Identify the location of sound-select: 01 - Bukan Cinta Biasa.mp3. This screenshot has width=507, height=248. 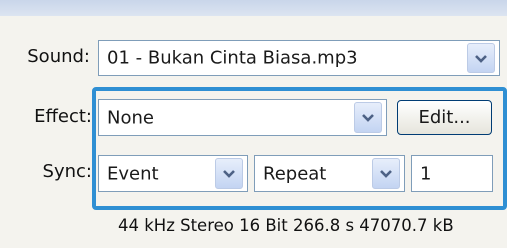
(299, 58).